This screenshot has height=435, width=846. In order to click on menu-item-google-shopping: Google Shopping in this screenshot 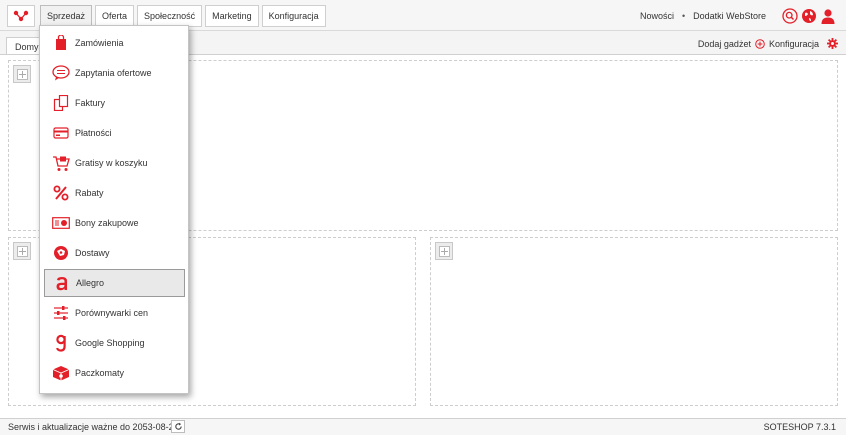, I will do `click(114, 343)`.